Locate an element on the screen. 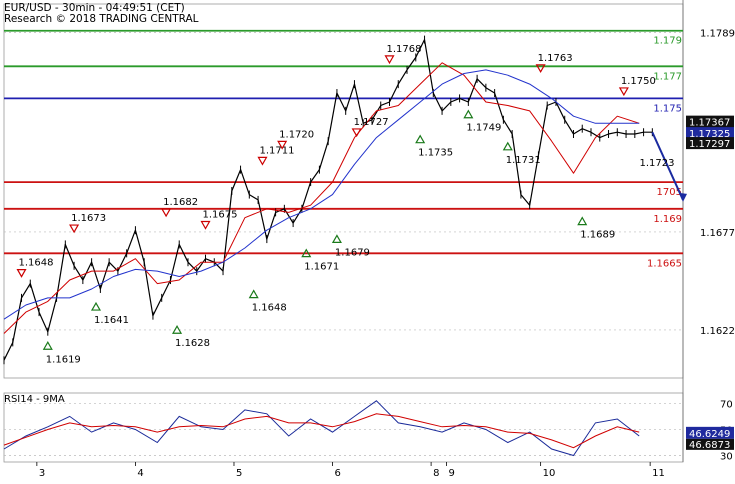 The image size is (735, 484). level-label: 1.175 is located at coordinates (667, 108).